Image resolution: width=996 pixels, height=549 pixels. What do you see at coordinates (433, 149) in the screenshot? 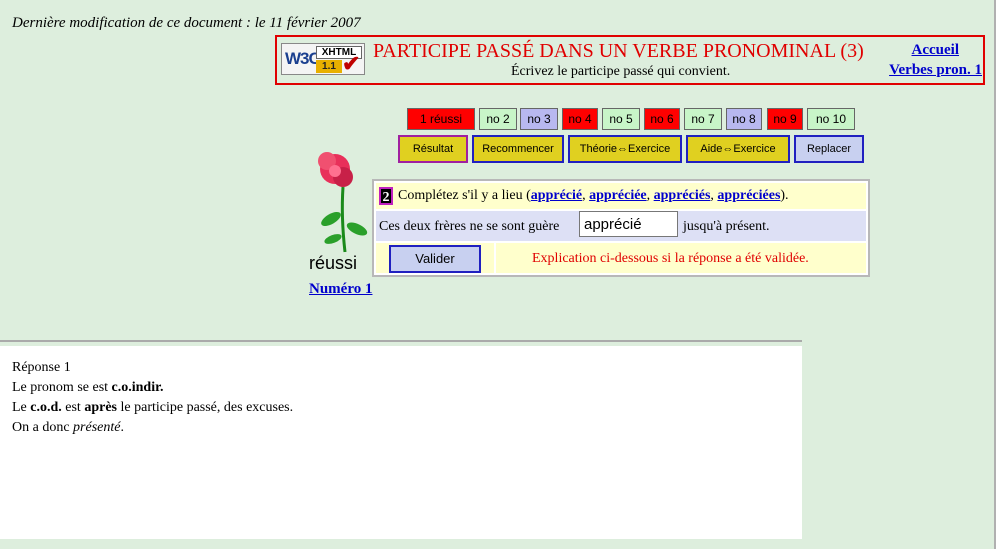
I see `resultat-button: Résultat` at bounding box center [433, 149].